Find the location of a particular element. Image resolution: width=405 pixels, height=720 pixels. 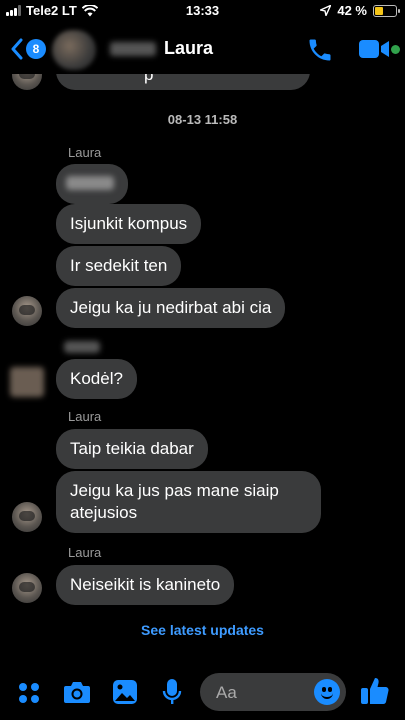

camera-icon is located at coordinates (77, 692).